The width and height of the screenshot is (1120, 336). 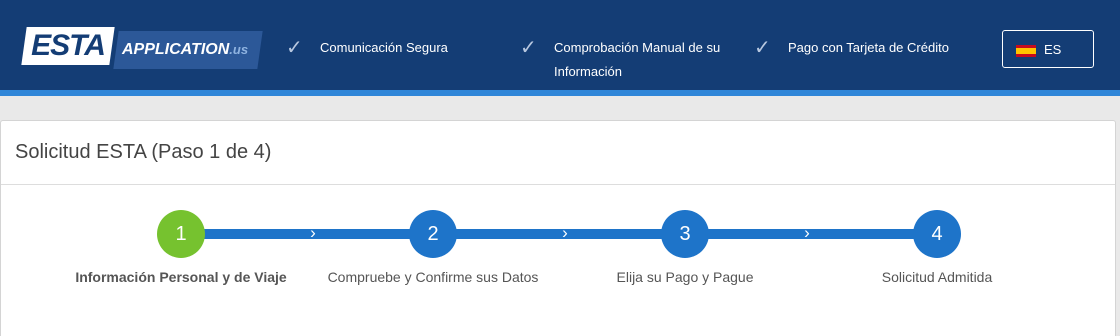 I want to click on divider, so click(x=558, y=184).